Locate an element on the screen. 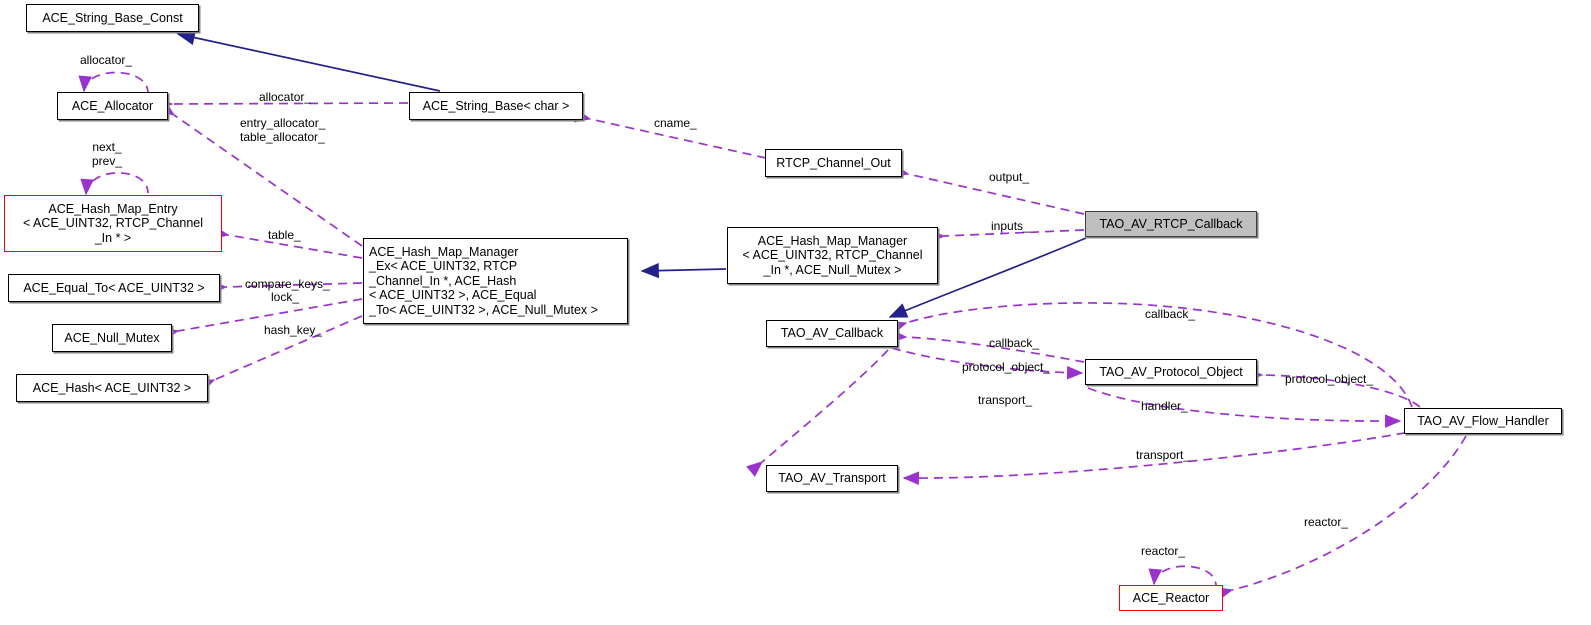 The width and height of the screenshot is (1591, 625). edge-label-inputs: inputs_ is located at coordinates (1010, 226).